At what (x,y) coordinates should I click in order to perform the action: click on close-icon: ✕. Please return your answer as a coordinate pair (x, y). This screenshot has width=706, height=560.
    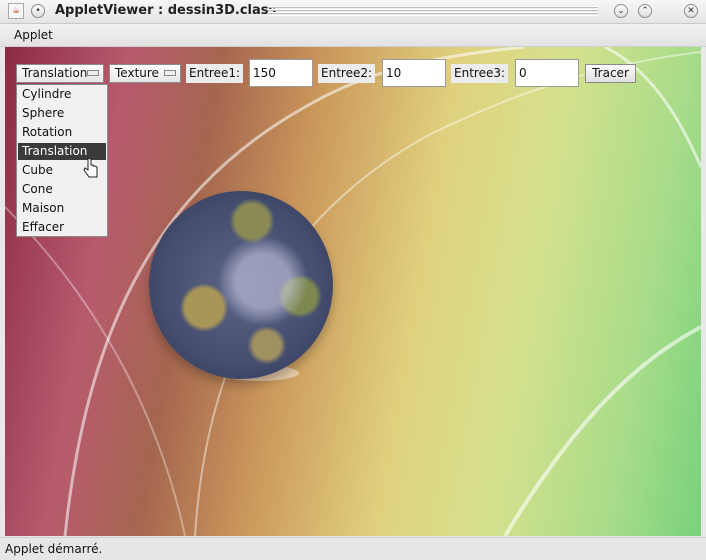
    Looking at the image, I should click on (691, 10).